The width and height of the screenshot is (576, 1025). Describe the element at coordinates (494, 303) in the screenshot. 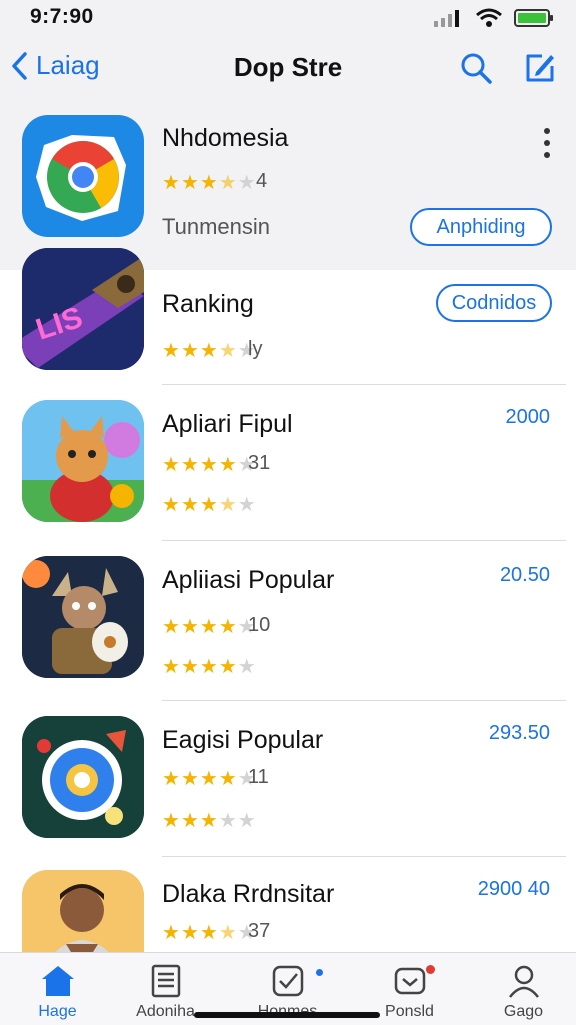

I see `app-get-button-0: Codnidos` at that location.